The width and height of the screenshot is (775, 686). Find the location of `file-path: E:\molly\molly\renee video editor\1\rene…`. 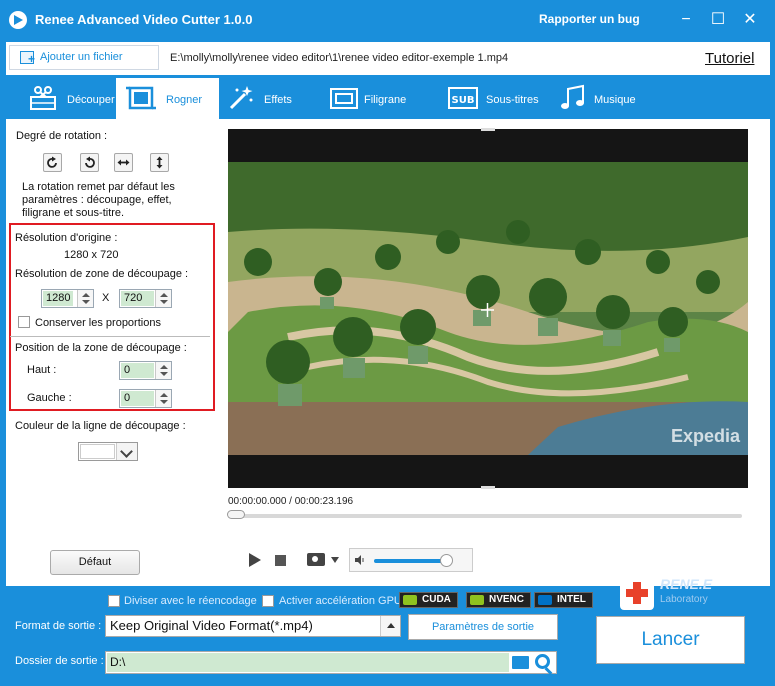

file-path: E:\molly\molly\renee video editor\1\rene… is located at coordinates (339, 58).